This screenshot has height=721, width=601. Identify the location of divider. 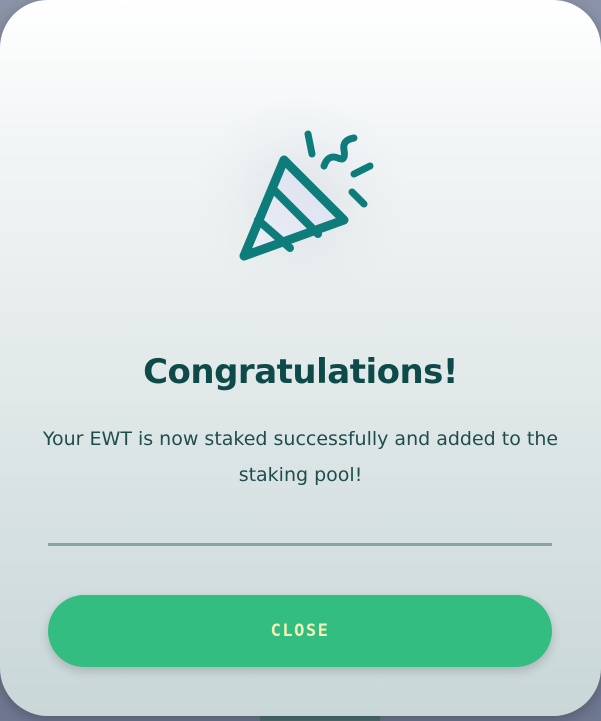
(300, 544).